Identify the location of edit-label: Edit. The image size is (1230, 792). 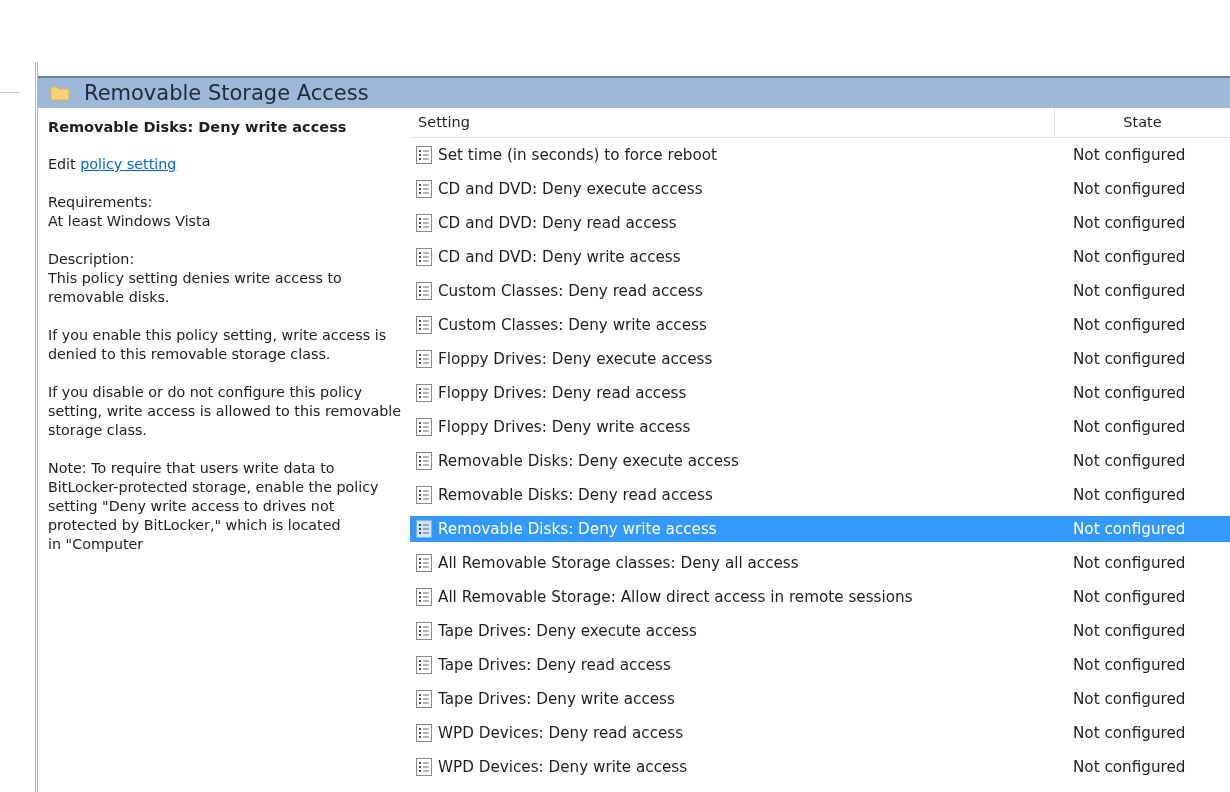
(62, 164).